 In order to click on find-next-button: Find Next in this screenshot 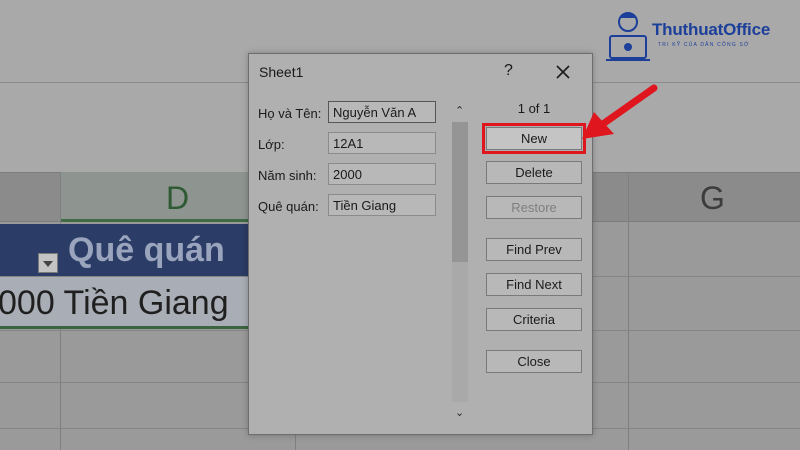, I will do `click(534, 284)`.